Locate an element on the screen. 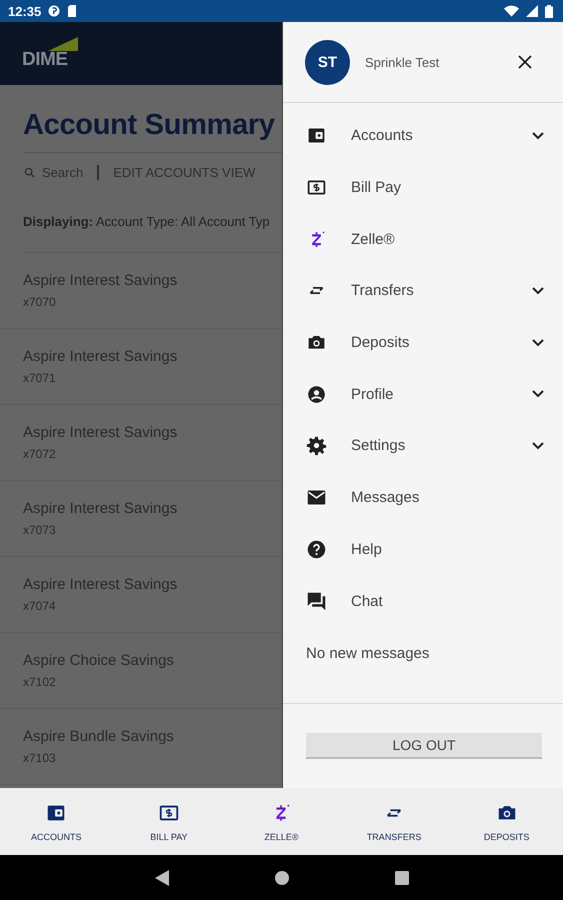 The image size is (563, 900). bottom-nav-tab: DEPOSITS is located at coordinates (506, 821).